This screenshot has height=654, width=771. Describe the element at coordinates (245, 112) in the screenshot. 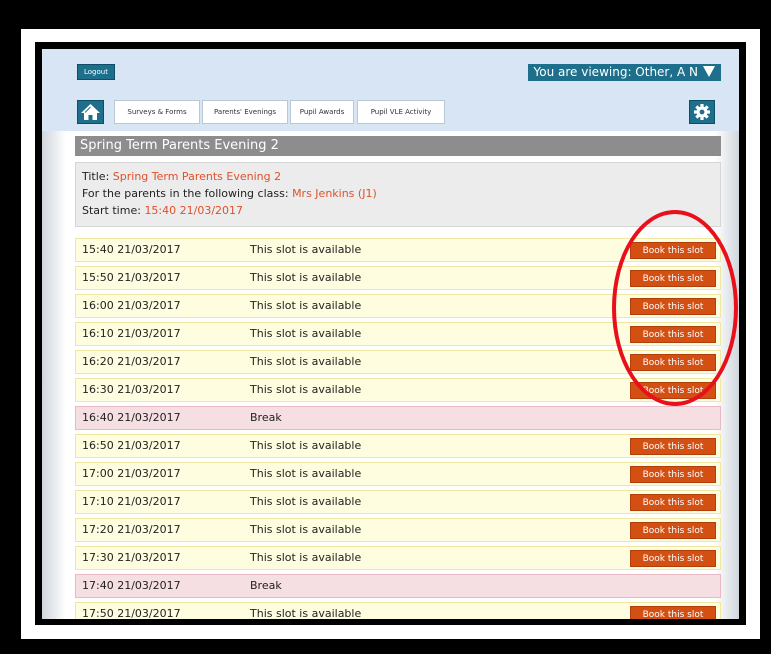

I see `tab-parents-evenings: Parents' Evenings` at that location.